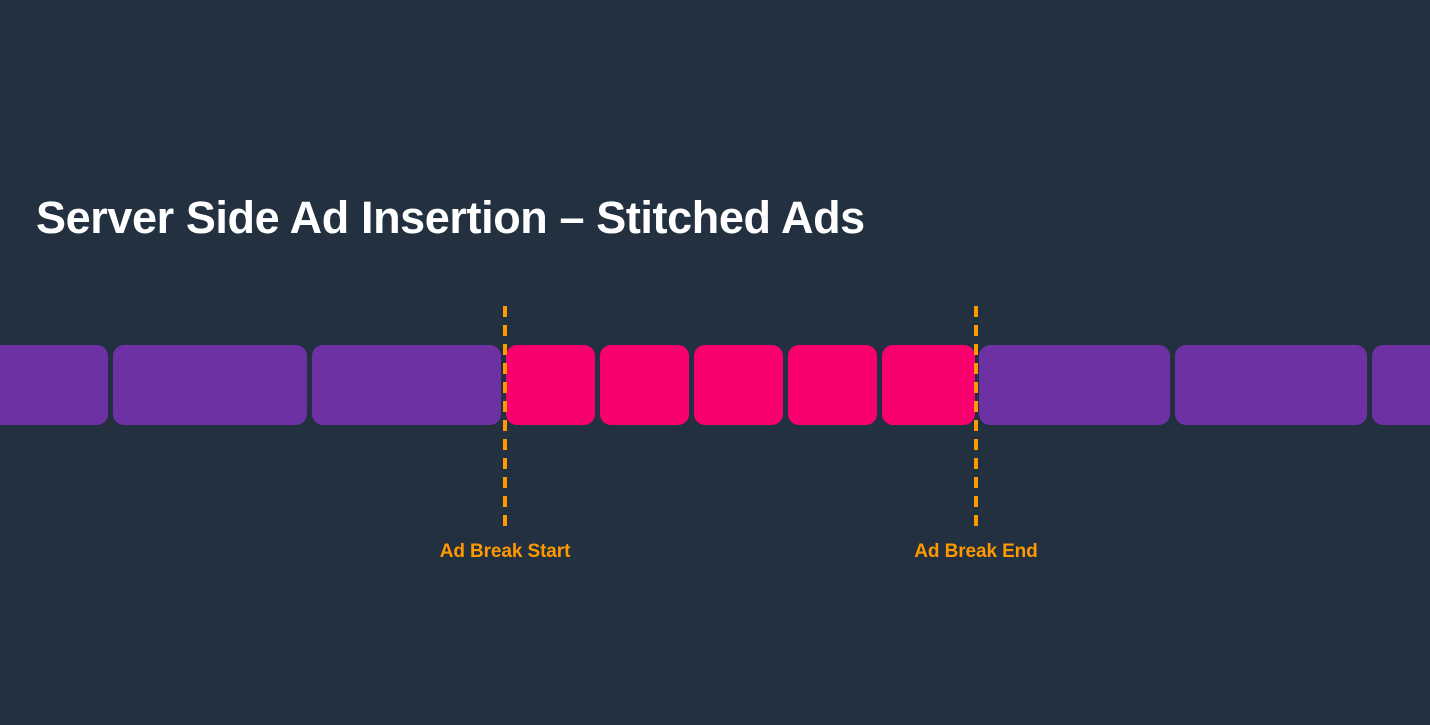  Describe the element at coordinates (450, 217) in the screenshot. I see `page-title: Server Side Ad Insertion – Stitched Ads` at that location.